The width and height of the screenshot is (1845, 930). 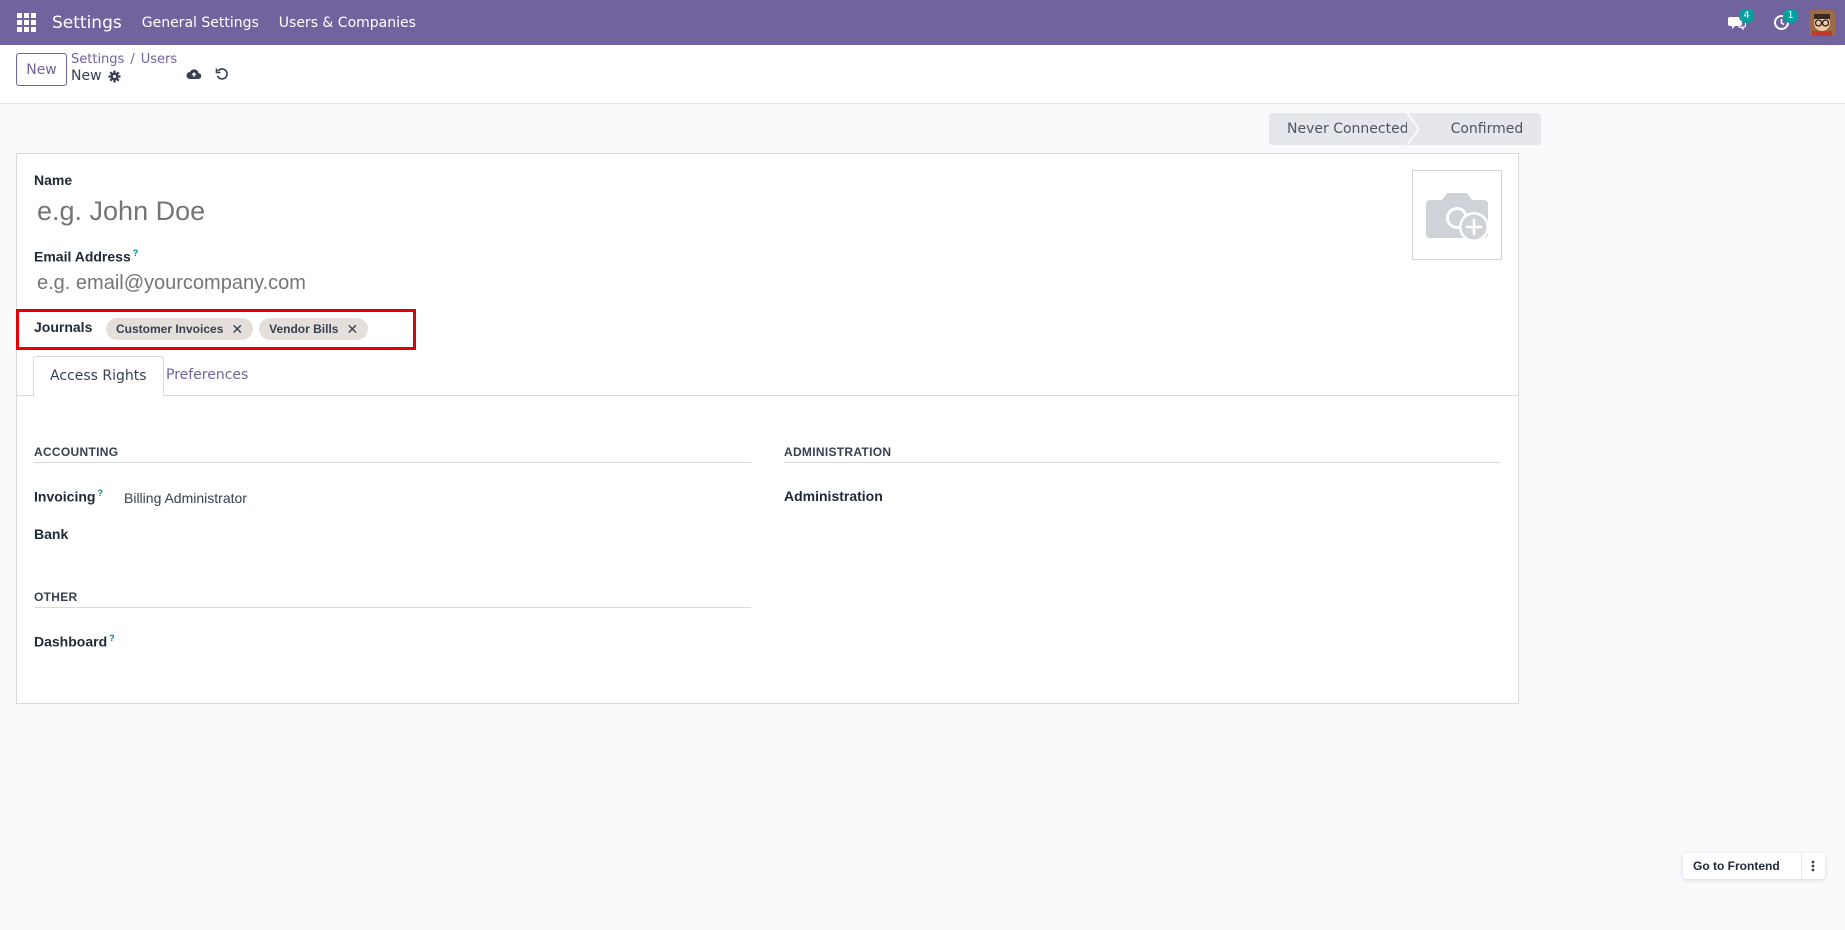 I want to click on group-title-other: OTHER, so click(x=56, y=597).